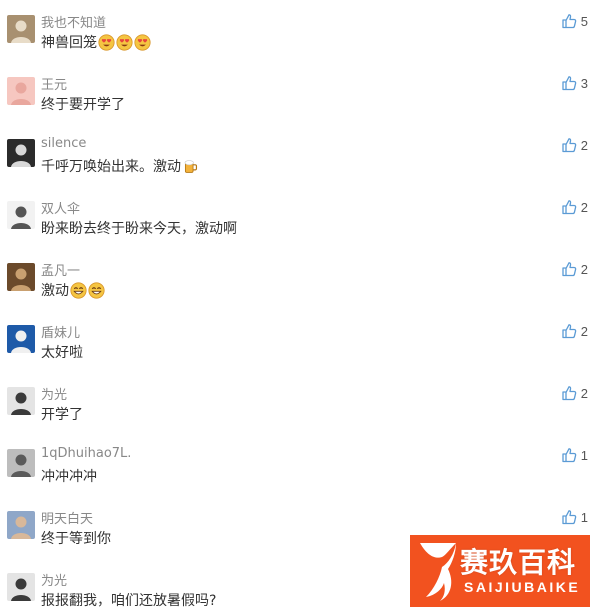 The image size is (600, 614). What do you see at coordinates (584, 21) in the screenshot?
I see `like-count: 5` at bounding box center [584, 21].